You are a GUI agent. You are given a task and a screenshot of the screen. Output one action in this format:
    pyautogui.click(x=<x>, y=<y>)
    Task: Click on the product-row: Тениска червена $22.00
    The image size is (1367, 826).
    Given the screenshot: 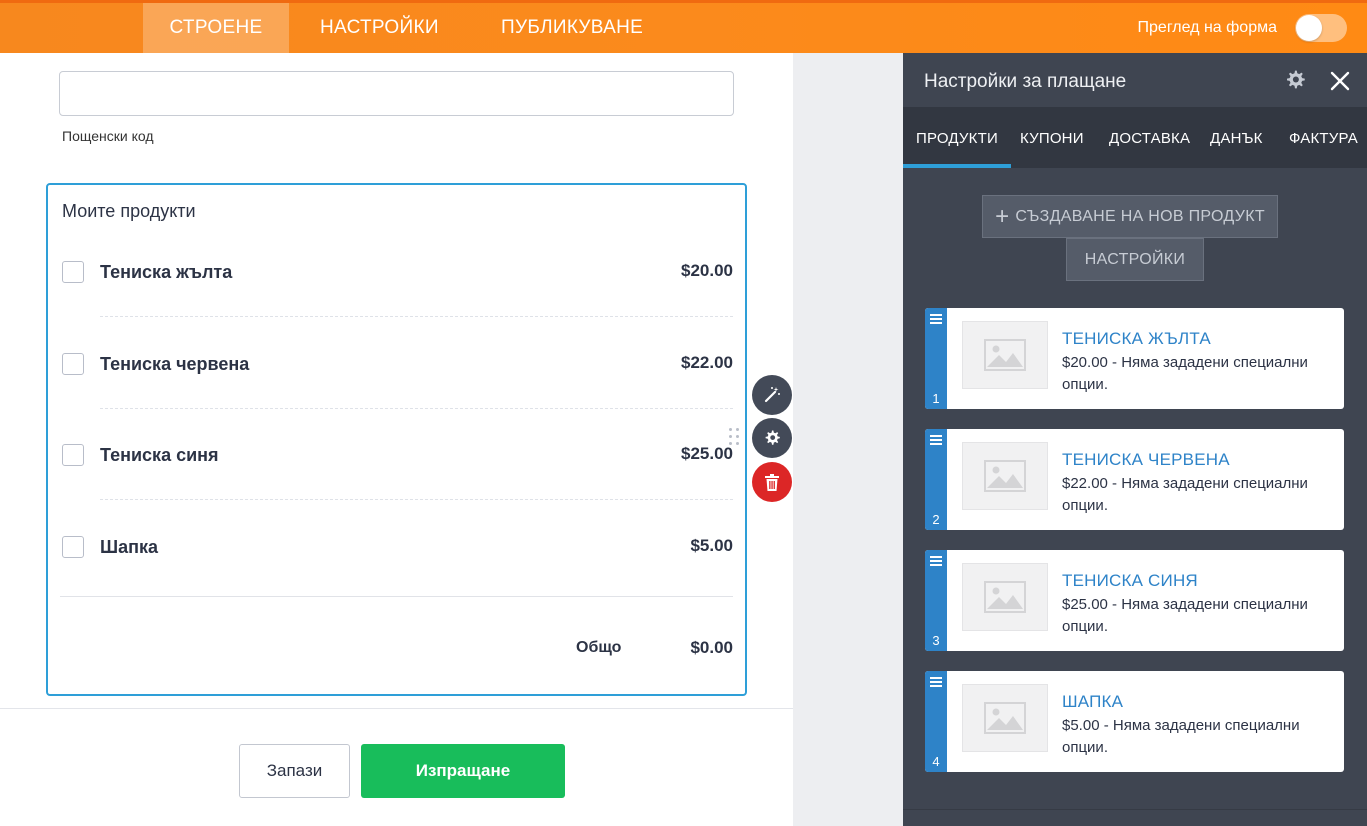 What is the action you would take?
    pyautogui.click(x=396, y=399)
    